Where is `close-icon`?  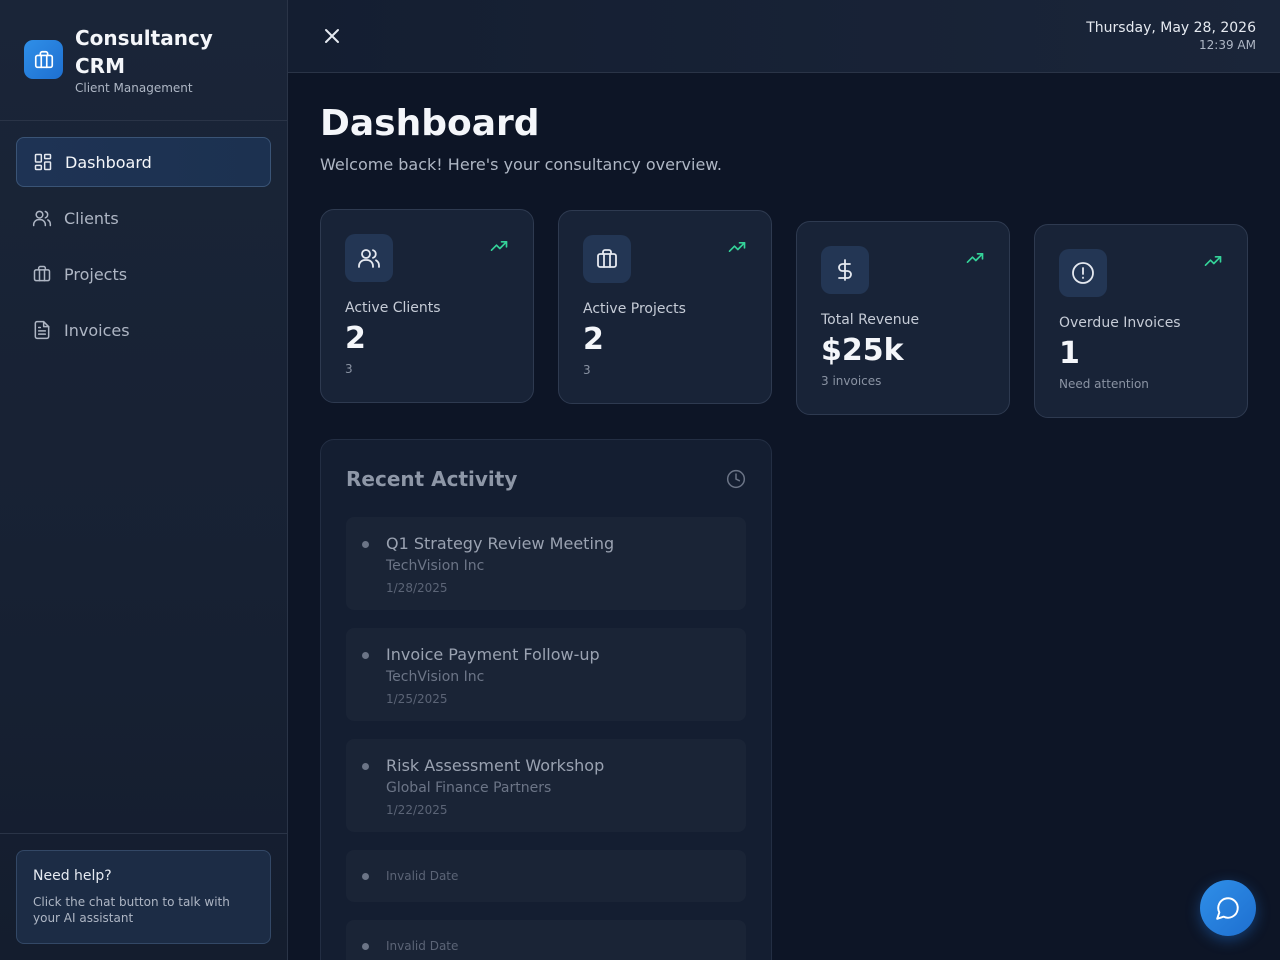 close-icon is located at coordinates (332, 36).